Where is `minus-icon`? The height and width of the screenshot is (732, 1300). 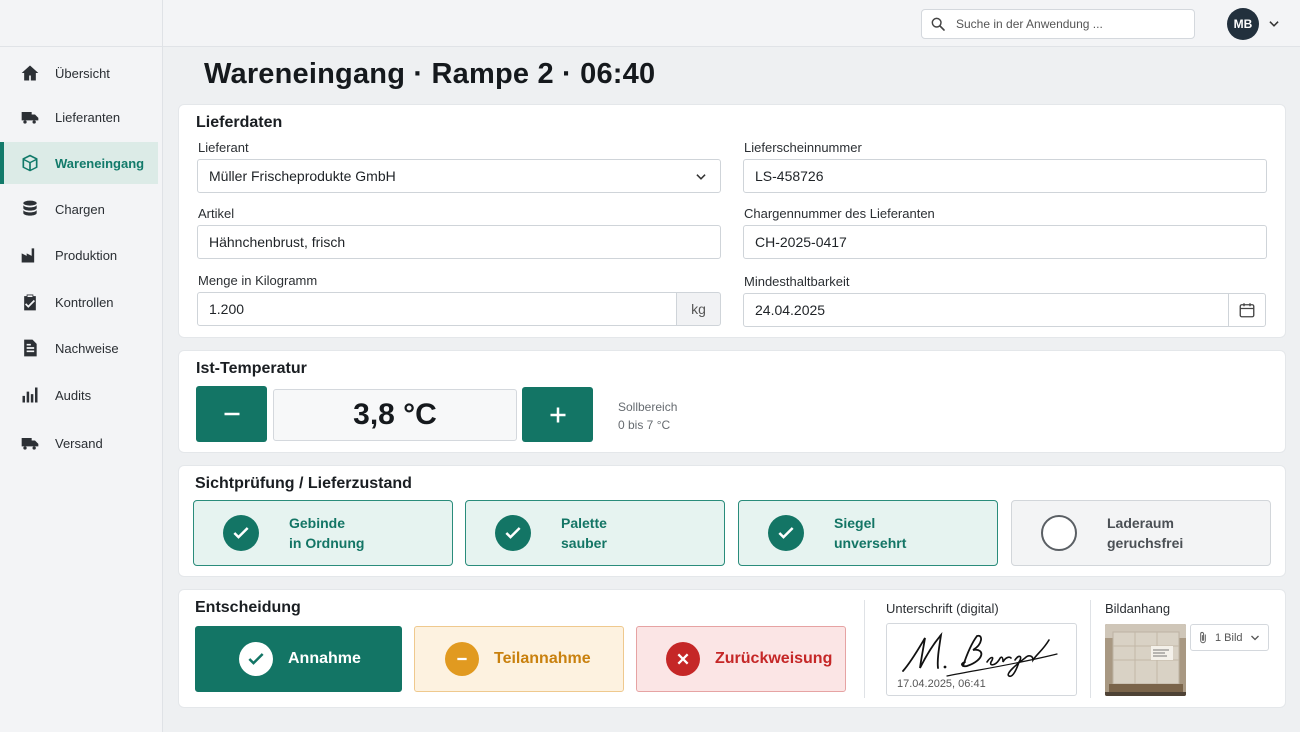
minus-icon is located at coordinates (231, 414).